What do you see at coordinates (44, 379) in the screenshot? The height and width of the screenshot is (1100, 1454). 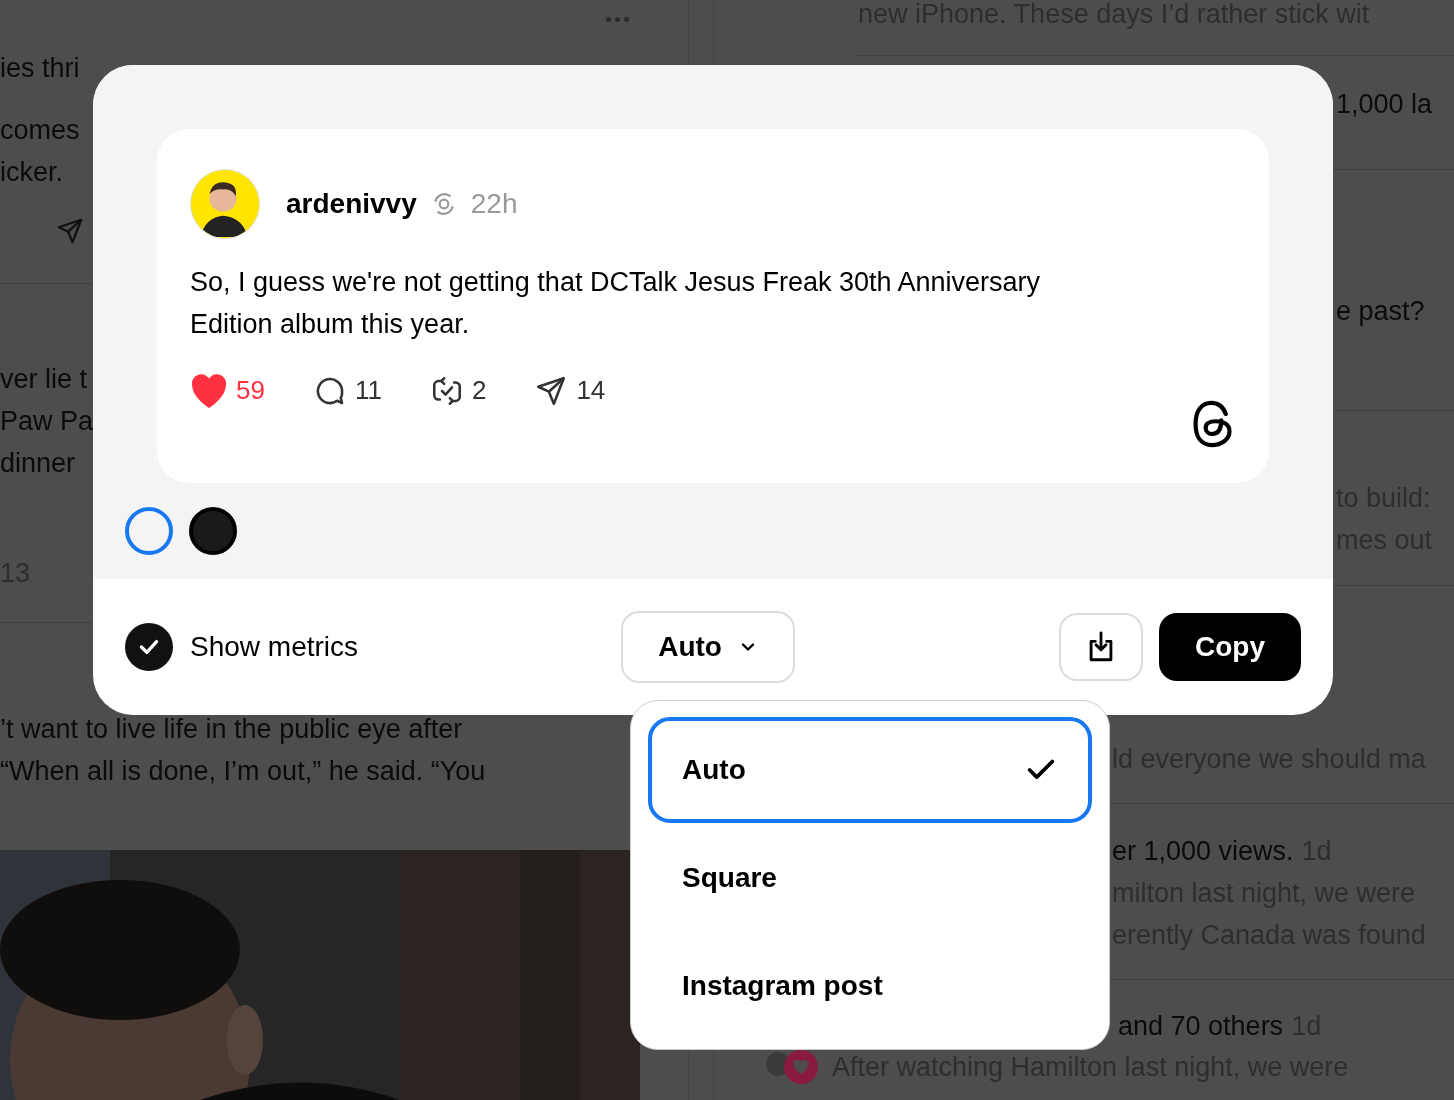 I see `post-text-fragment: ver lie t` at bounding box center [44, 379].